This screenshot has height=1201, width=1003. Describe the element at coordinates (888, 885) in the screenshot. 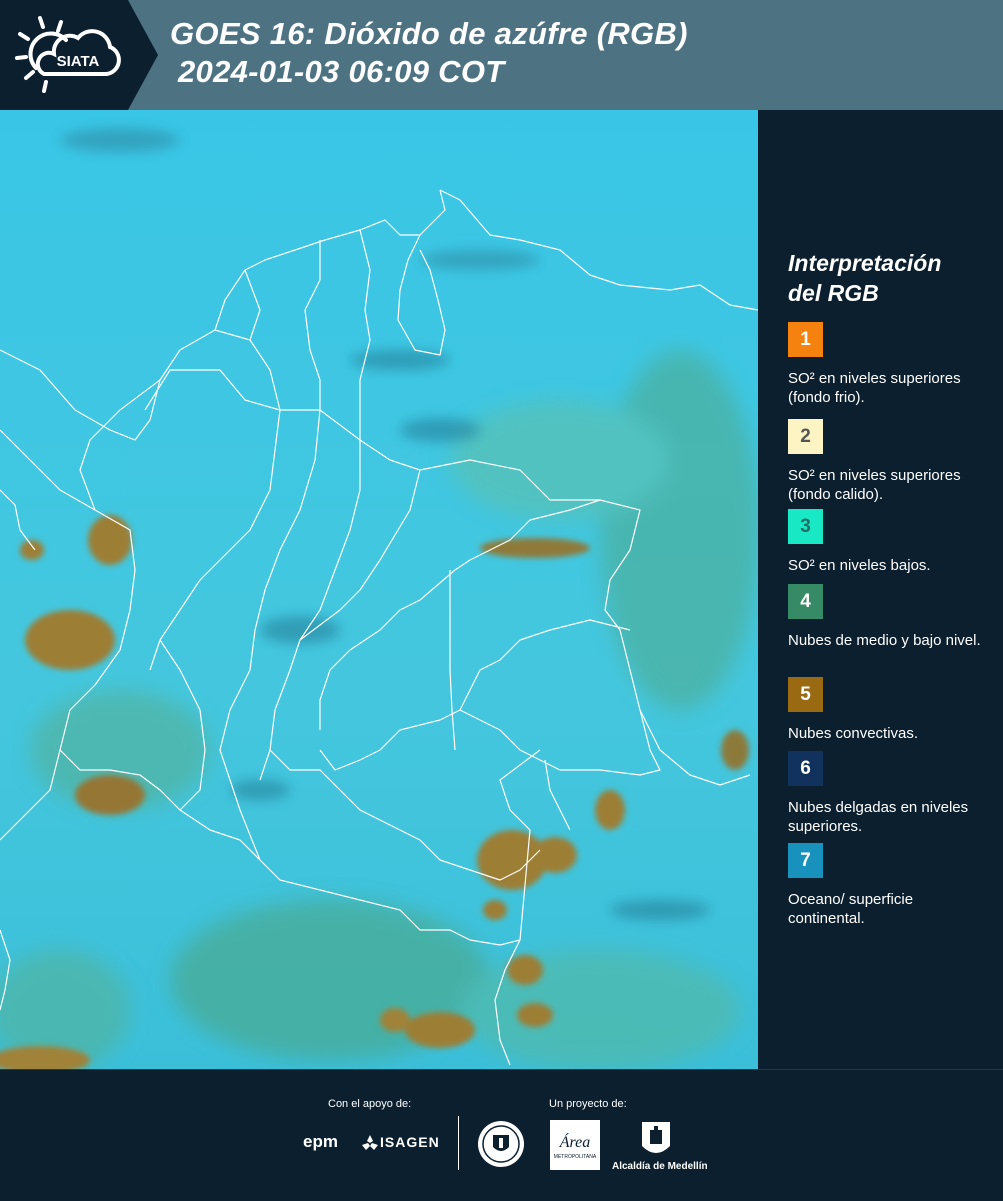

I see `legend-item-7: 7 Oceano/ superficie continental.` at that location.